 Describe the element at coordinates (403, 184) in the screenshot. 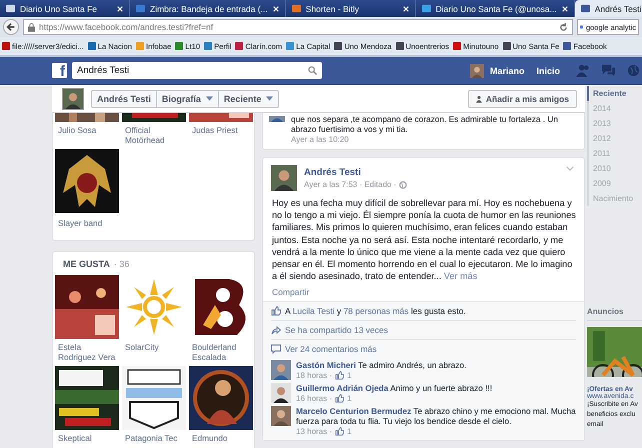

I see `globe-icon` at that location.